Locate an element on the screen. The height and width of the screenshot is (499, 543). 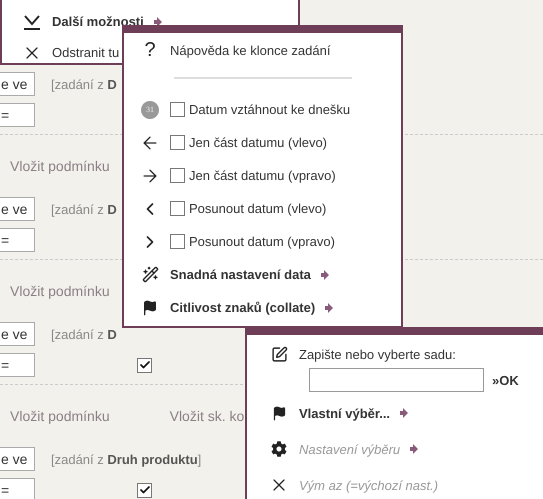
calendar-icon: 31 is located at coordinates (150, 109).